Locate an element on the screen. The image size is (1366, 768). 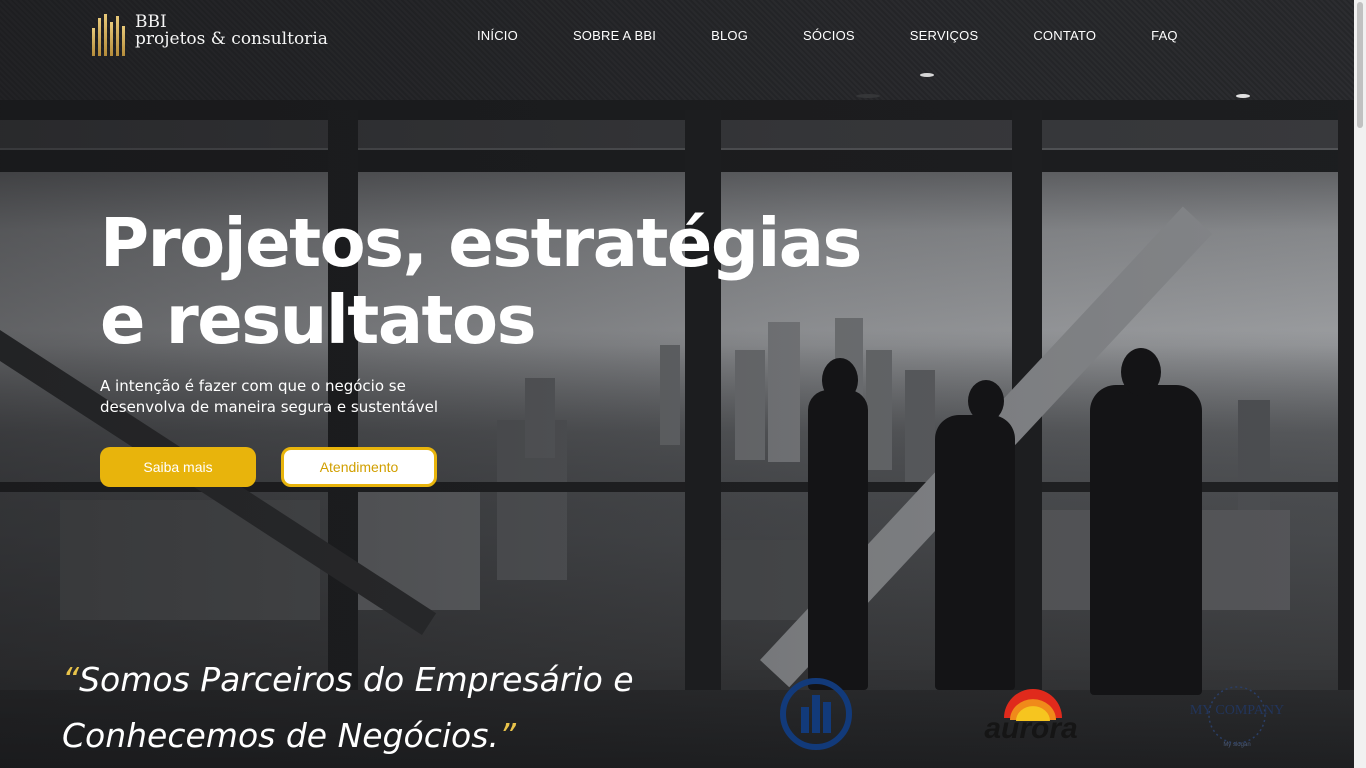
quote-line1: “Somos Parceiros do Empresário e is located at coordinates (348, 680).